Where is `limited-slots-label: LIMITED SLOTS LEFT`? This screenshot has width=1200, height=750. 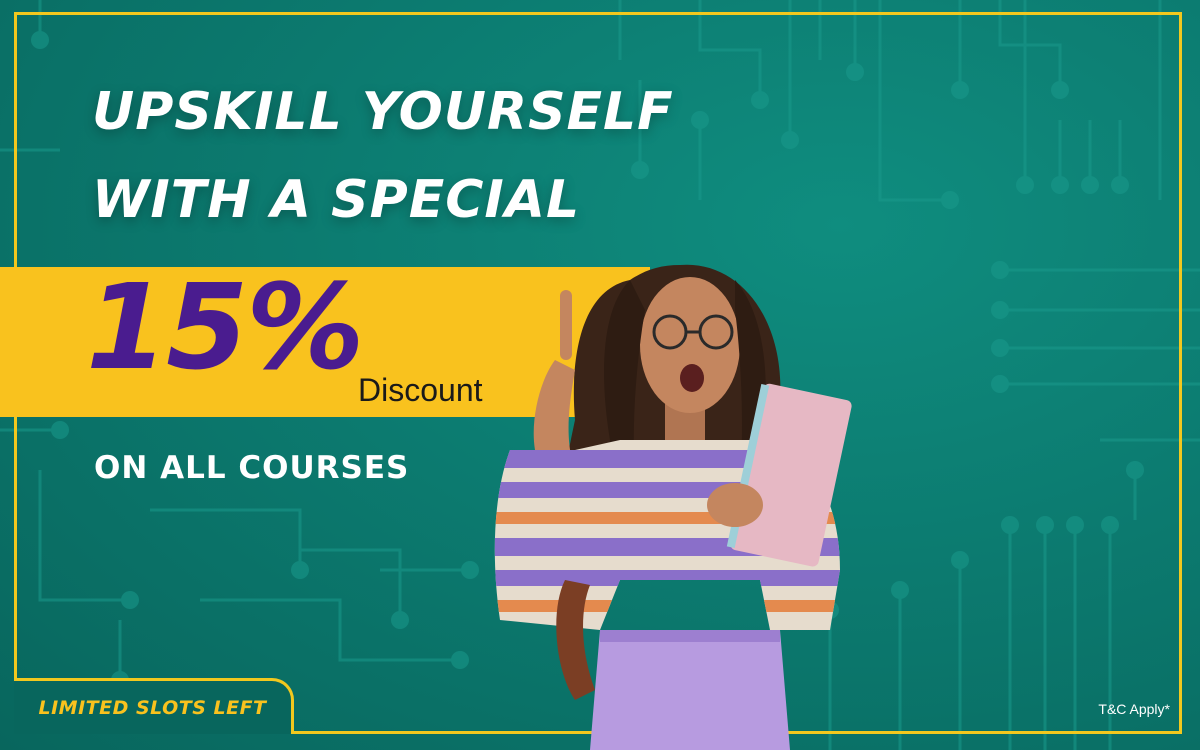 limited-slots-label: LIMITED SLOTS LEFT is located at coordinates (152, 707).